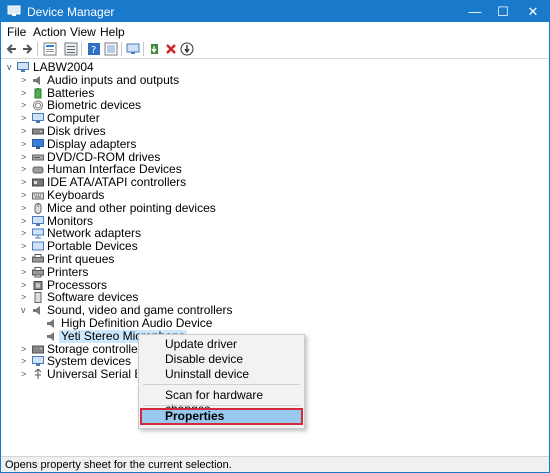 This screenshot has width=550, height=473. I want to click on tree-category: > Processors, so click(151, 285).